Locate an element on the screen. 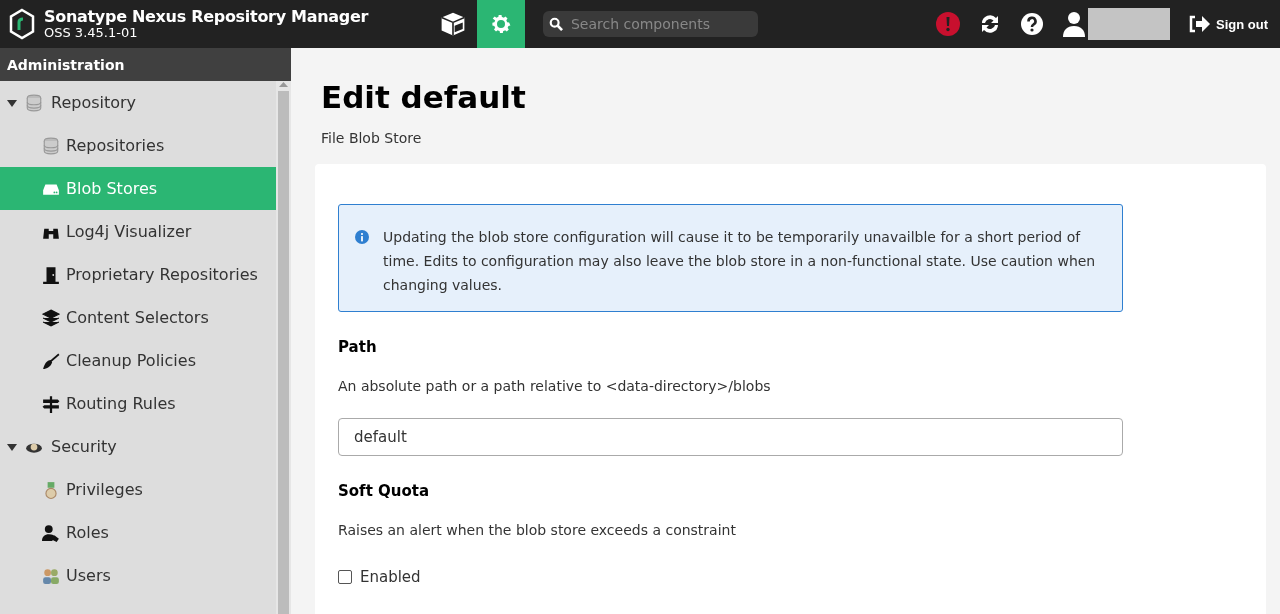  checkbox-label: Enabled is located at coordinates (390, 577).